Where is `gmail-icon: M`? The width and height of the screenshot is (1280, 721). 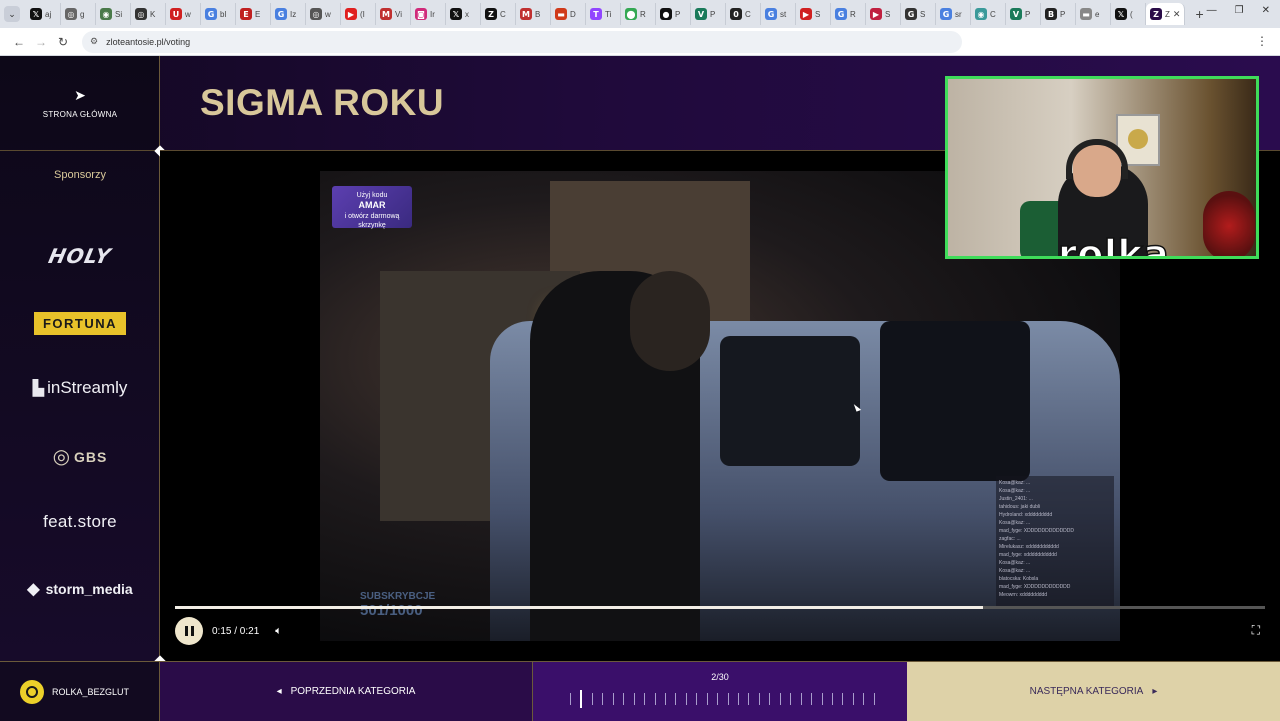
gmail-icon: M is located at coordinates (386, 14).